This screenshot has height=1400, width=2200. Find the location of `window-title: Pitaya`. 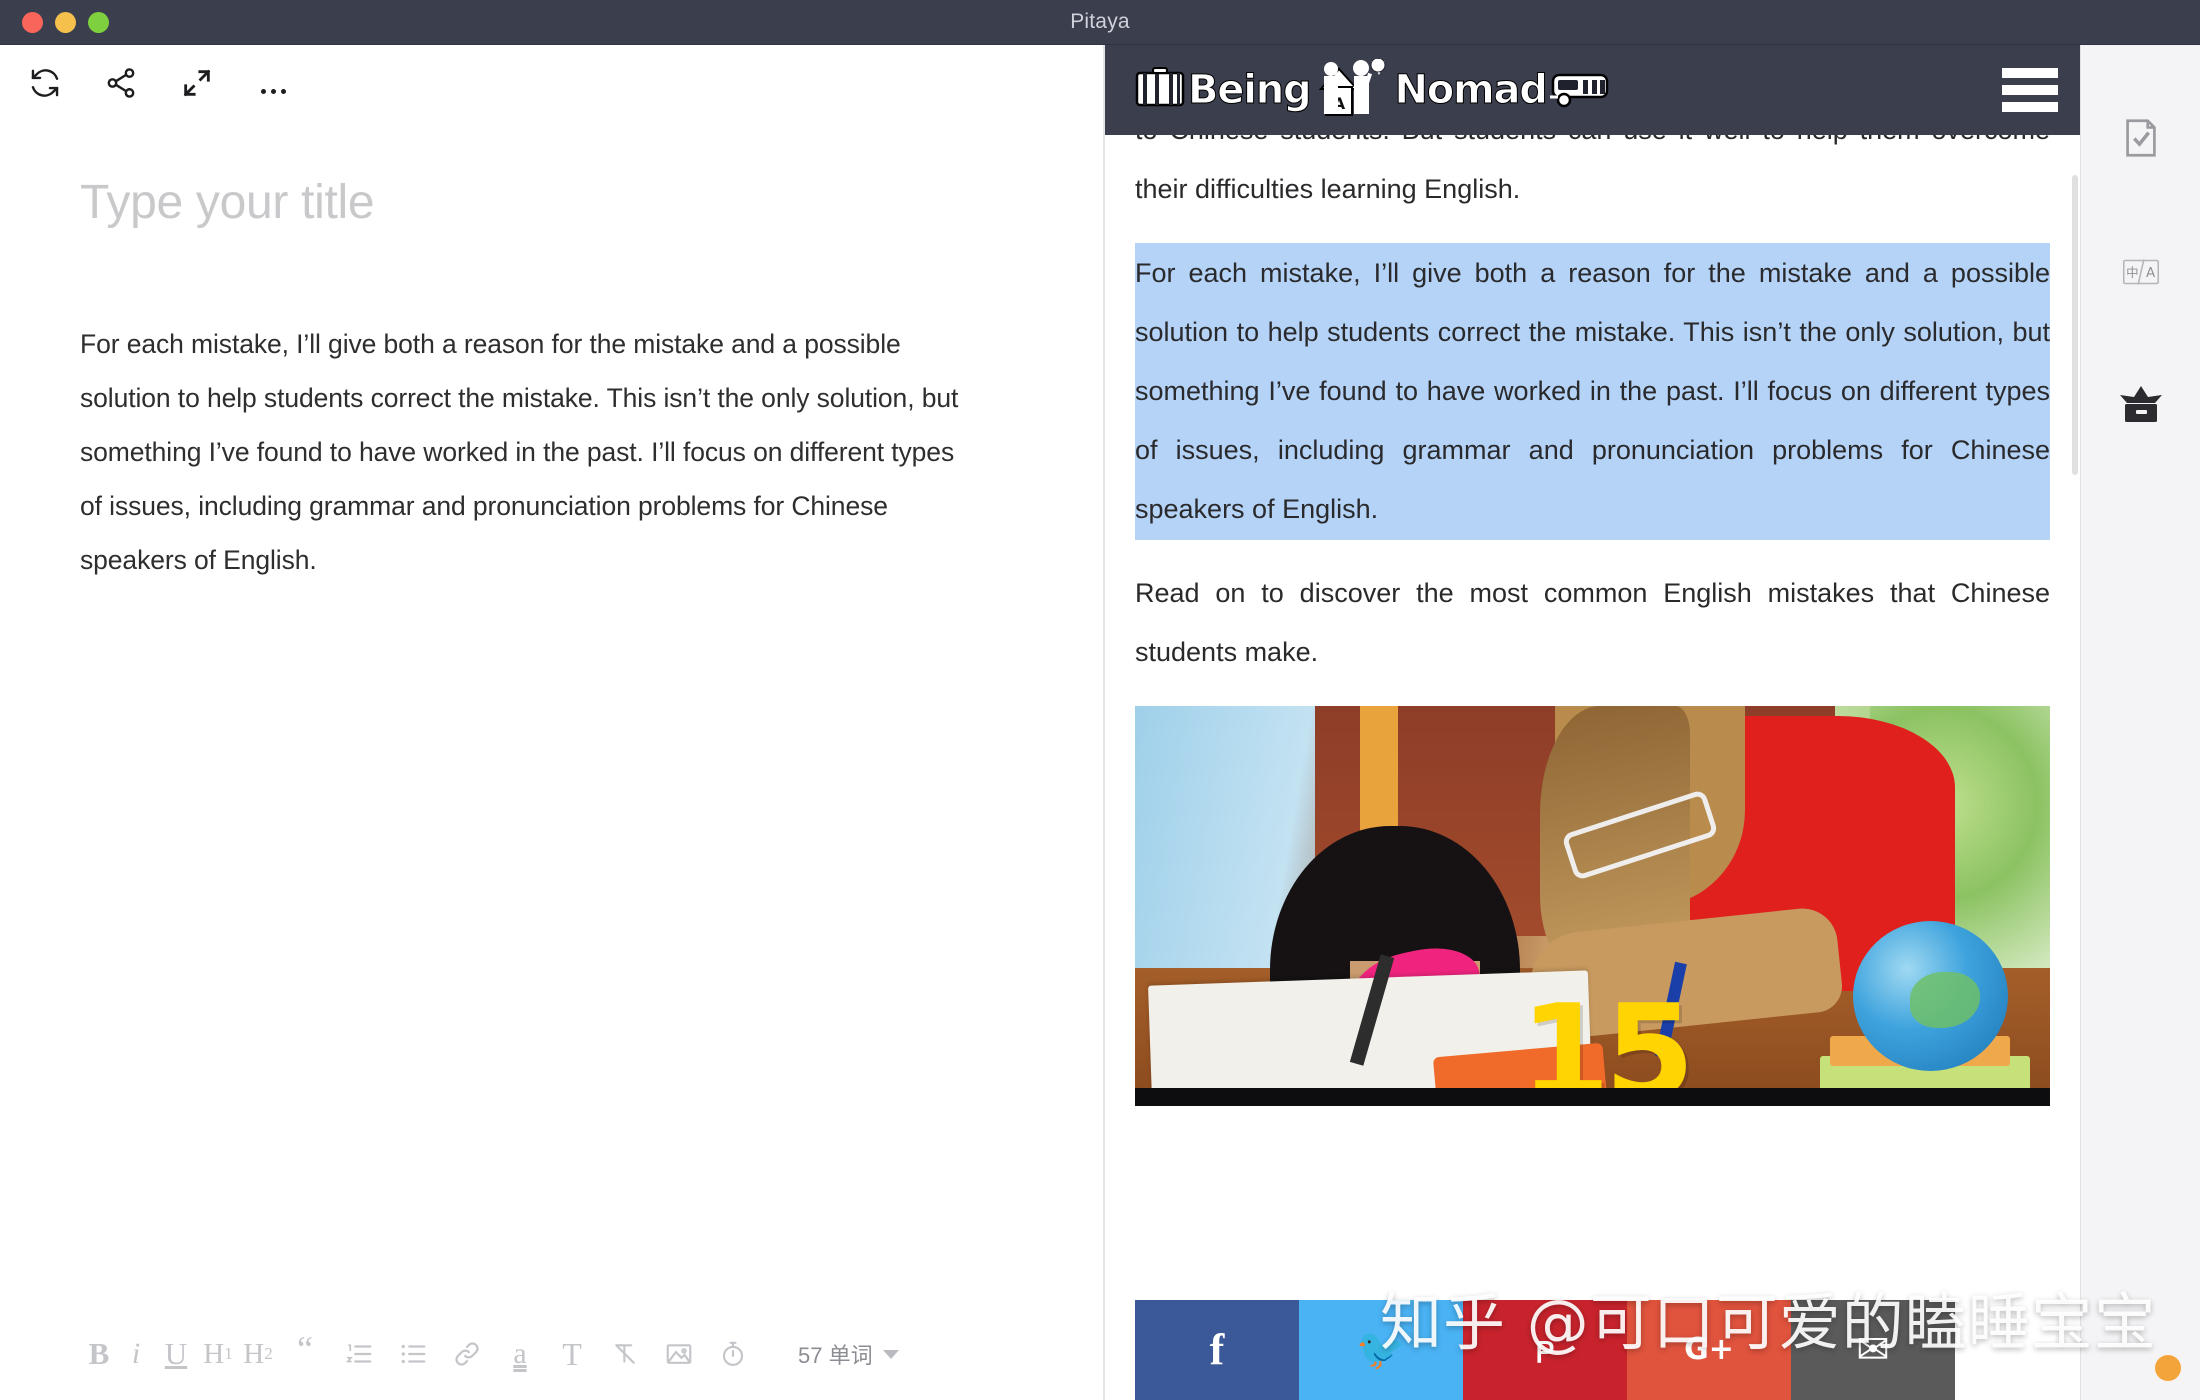

window-title: Pitaya is located at coordinates (1100, 21).